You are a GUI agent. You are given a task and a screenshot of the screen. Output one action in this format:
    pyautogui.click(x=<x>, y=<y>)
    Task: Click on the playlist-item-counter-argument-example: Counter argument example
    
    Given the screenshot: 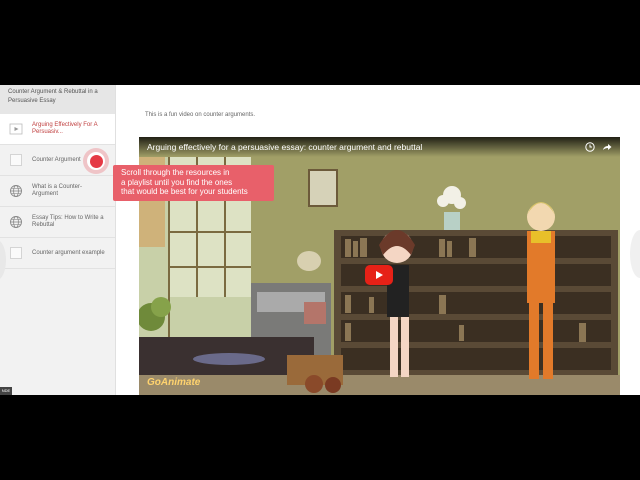 What is the action you would take?
    pyautogui.click(x=57, y=253)
    